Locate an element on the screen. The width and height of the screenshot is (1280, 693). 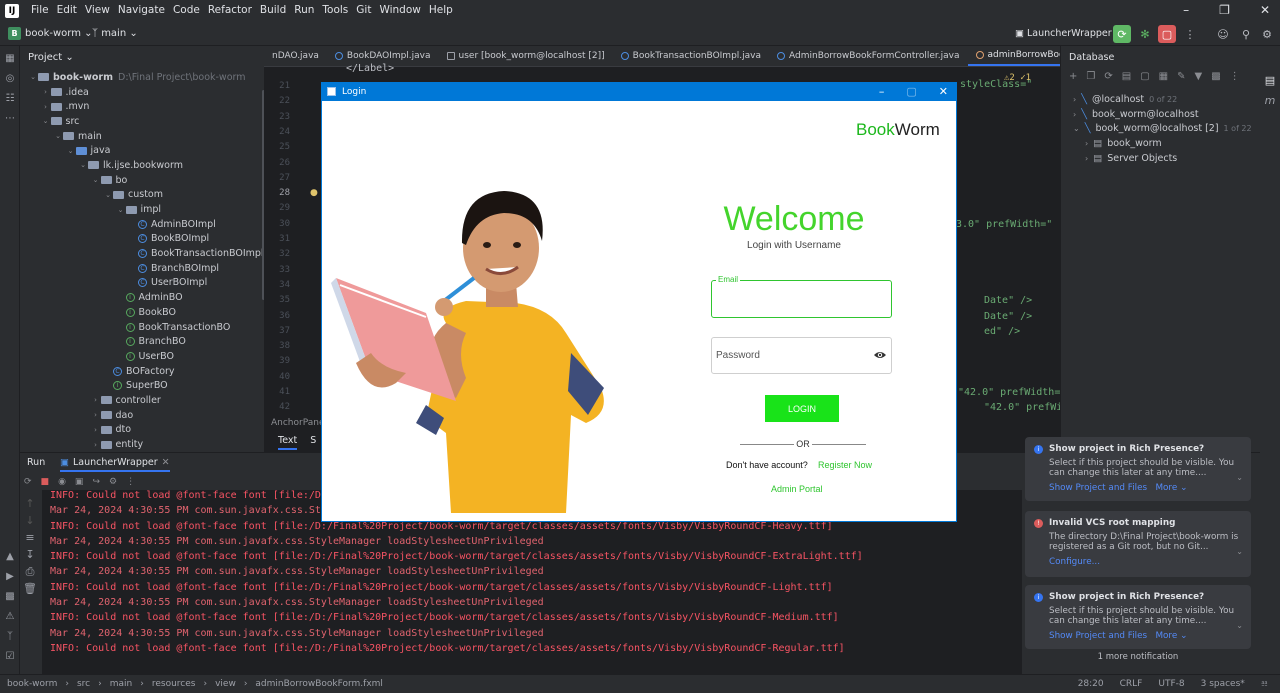
run-tool-icon: ▶ is located at coordinates (10, 576).